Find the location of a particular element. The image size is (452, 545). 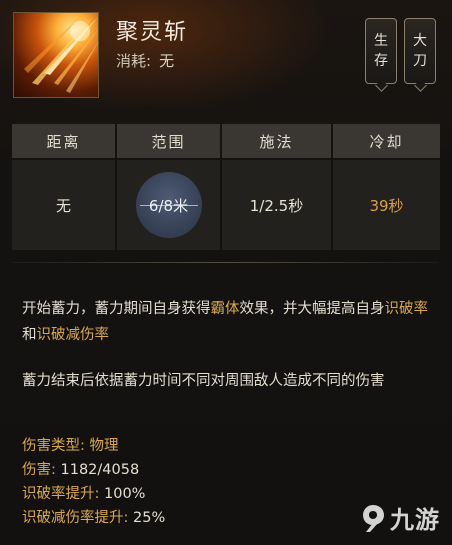

desc-text-a: 开始蓄力，蓄力期间自身获得 is located at coordinates (116, 309).